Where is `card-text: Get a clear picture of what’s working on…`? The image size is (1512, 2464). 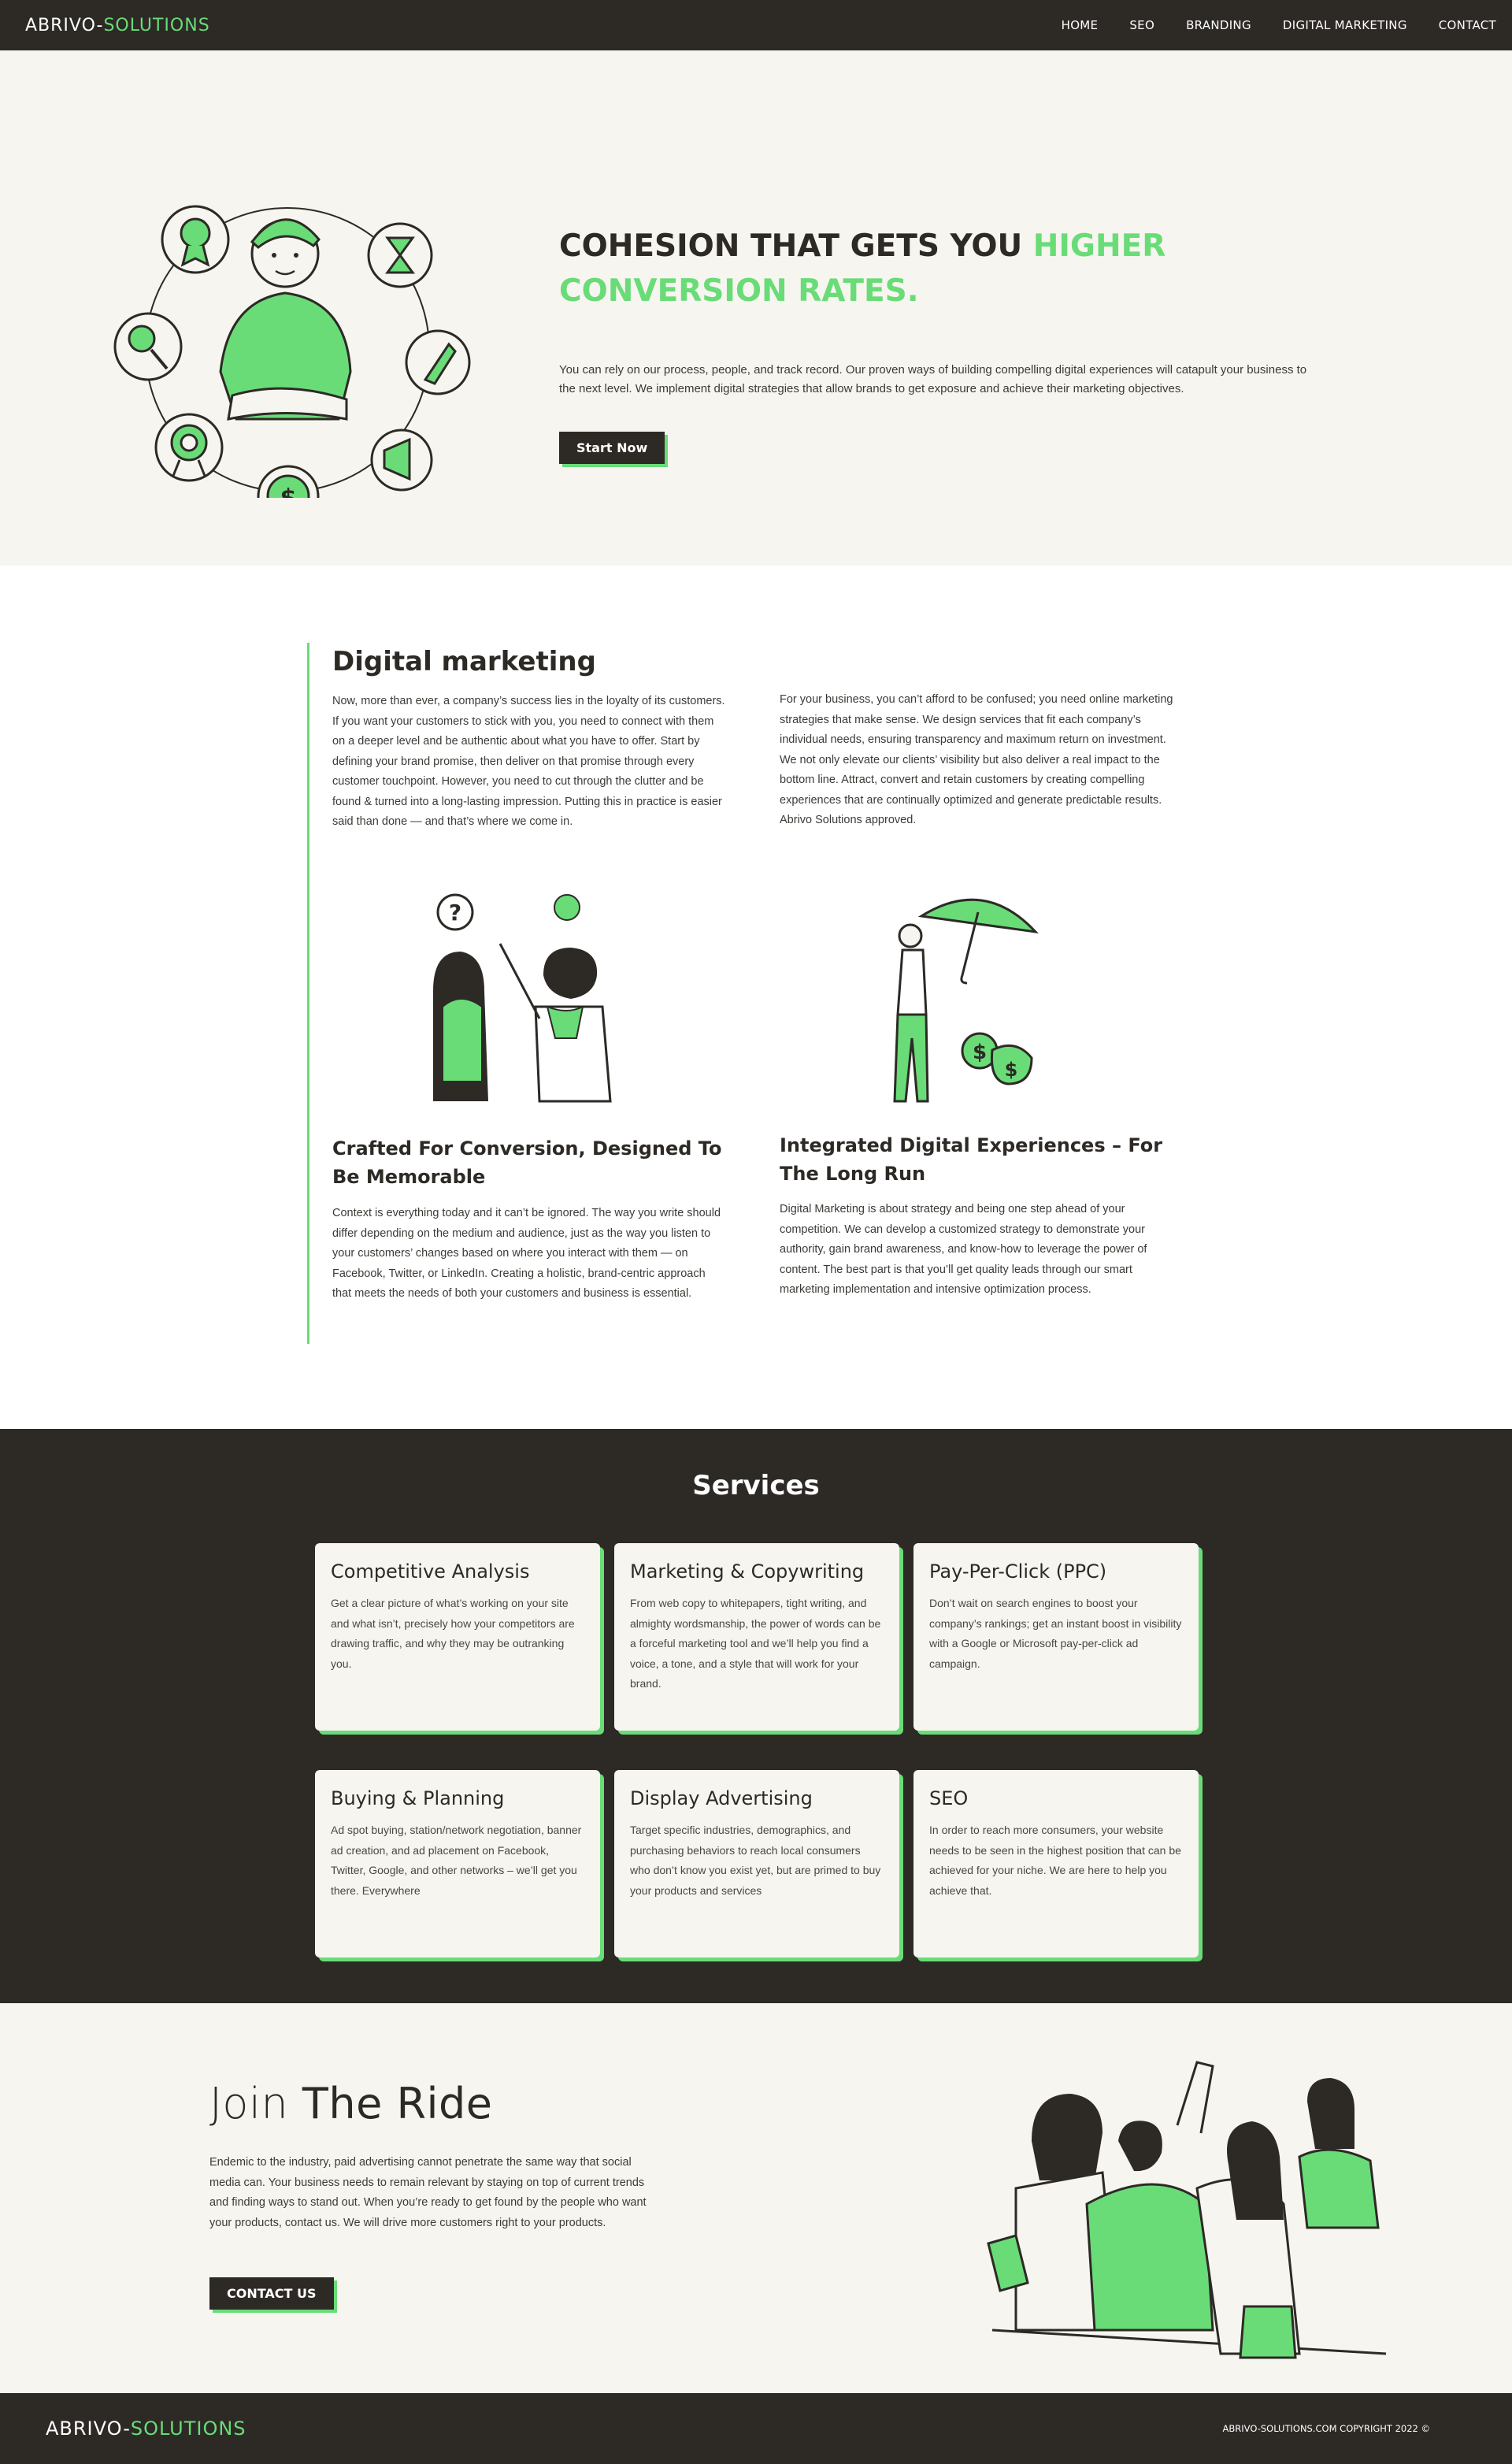 card-text: Get a clear picture of what’s working on… is located at coordinates (453, 1633).